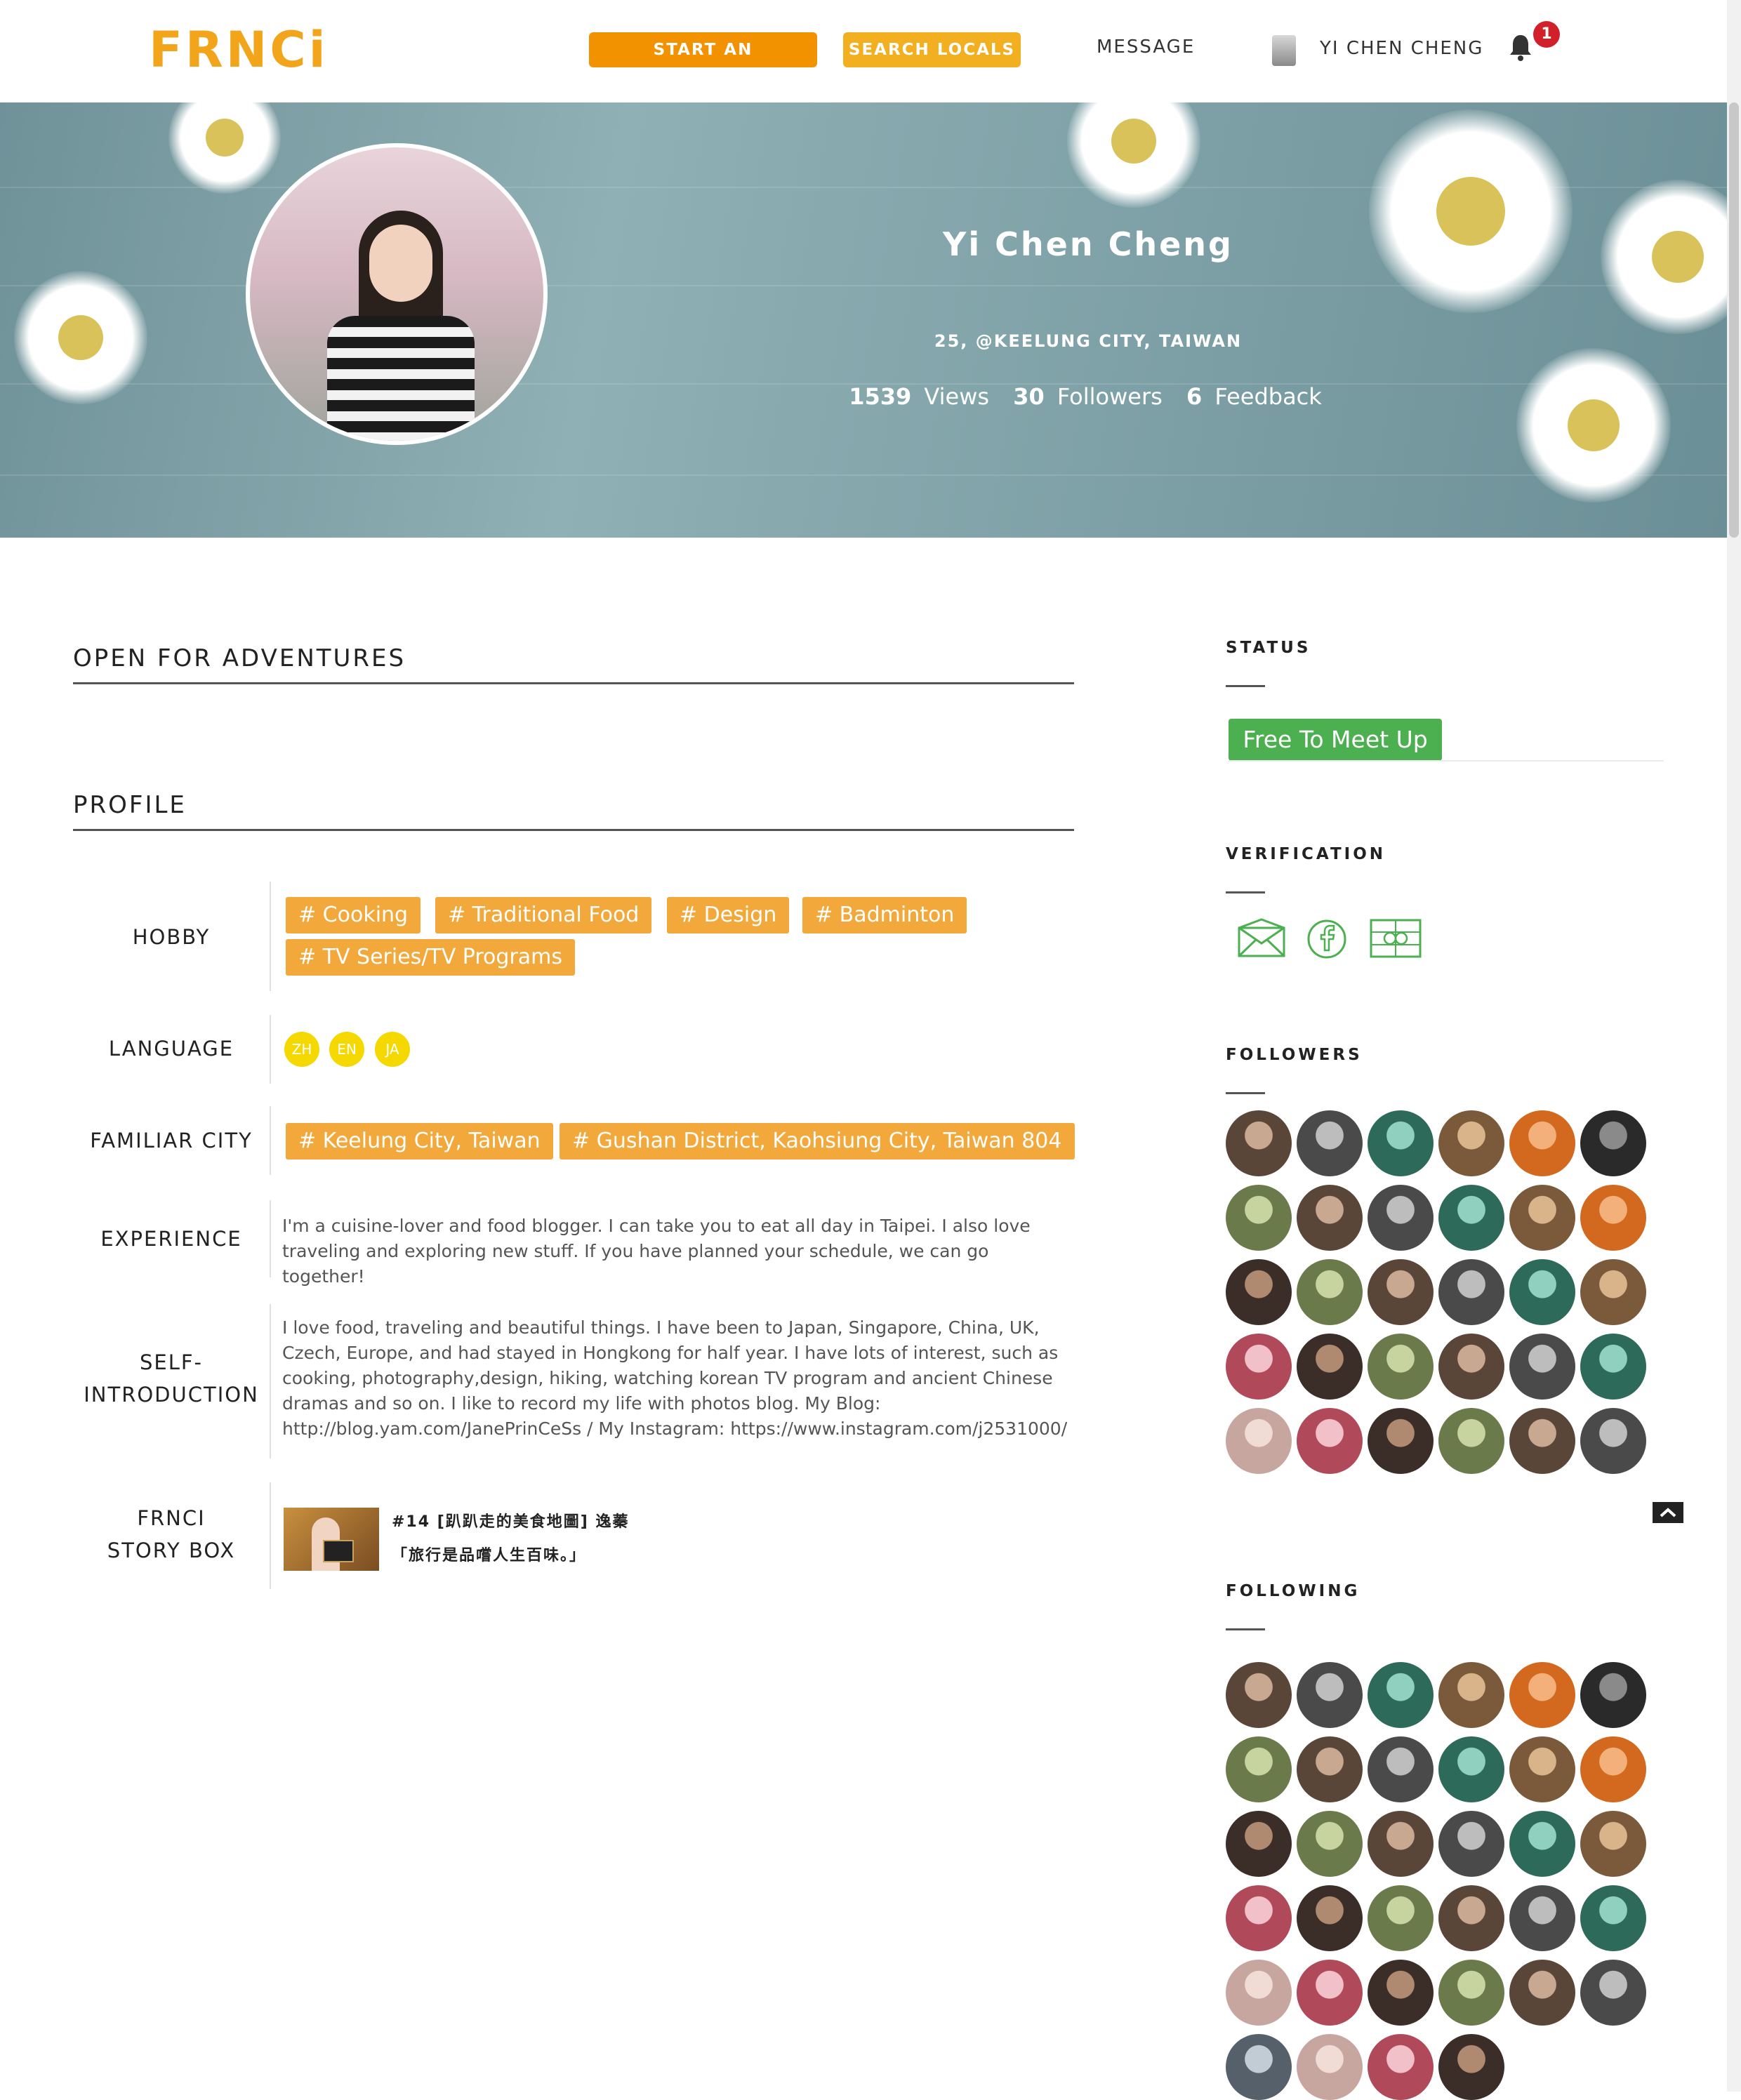 This screenshot has height=2100, width=1741. Describe the element at coordinates (884, 915) in the screenshot. I see `hobby-tag: # Badminton` at that location.